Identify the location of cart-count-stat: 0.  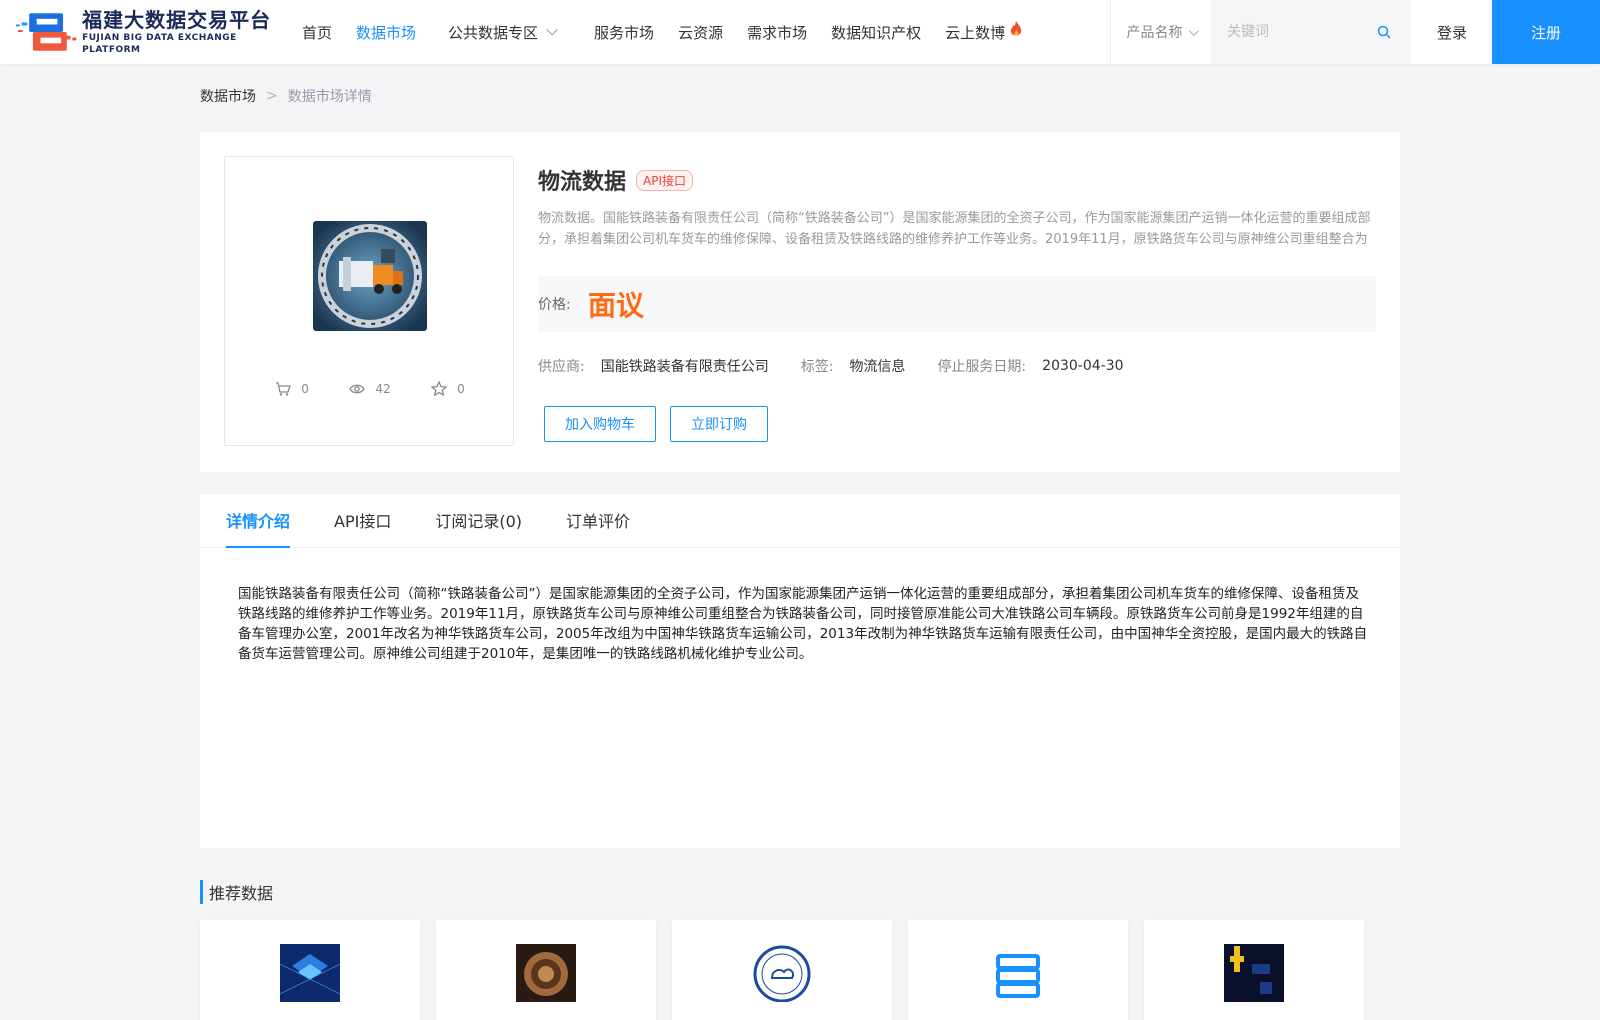
(292, 388).